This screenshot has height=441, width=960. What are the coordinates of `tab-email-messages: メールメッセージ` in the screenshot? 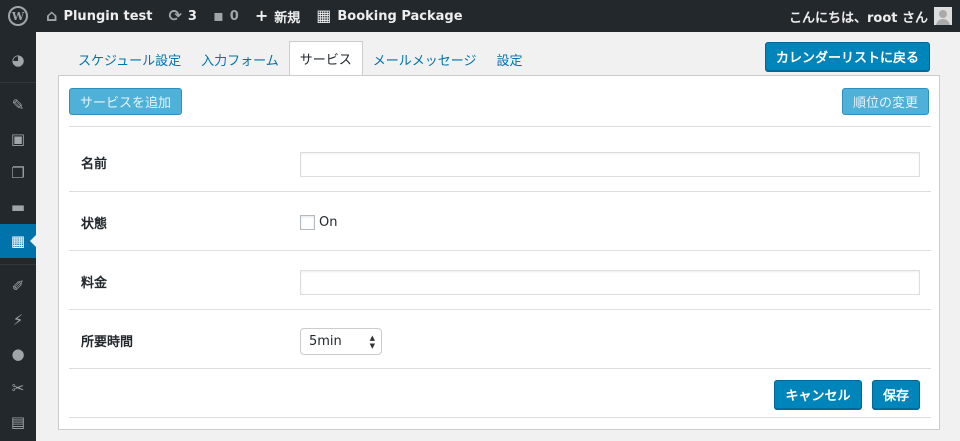 It's located at (425, 59).